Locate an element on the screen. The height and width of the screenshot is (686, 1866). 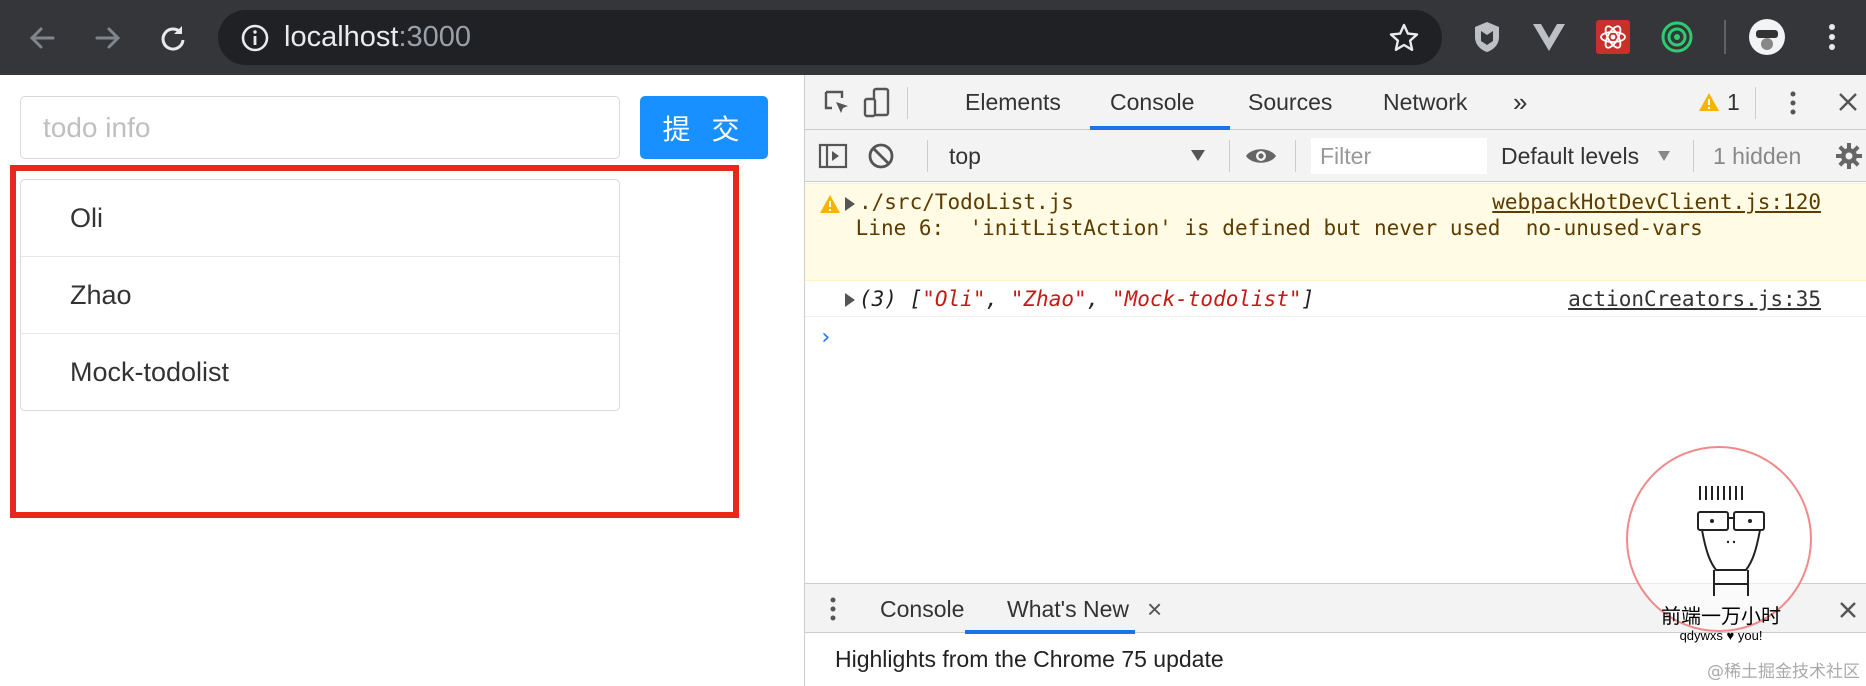
clear-console-button is located at coordinates (881, 156).